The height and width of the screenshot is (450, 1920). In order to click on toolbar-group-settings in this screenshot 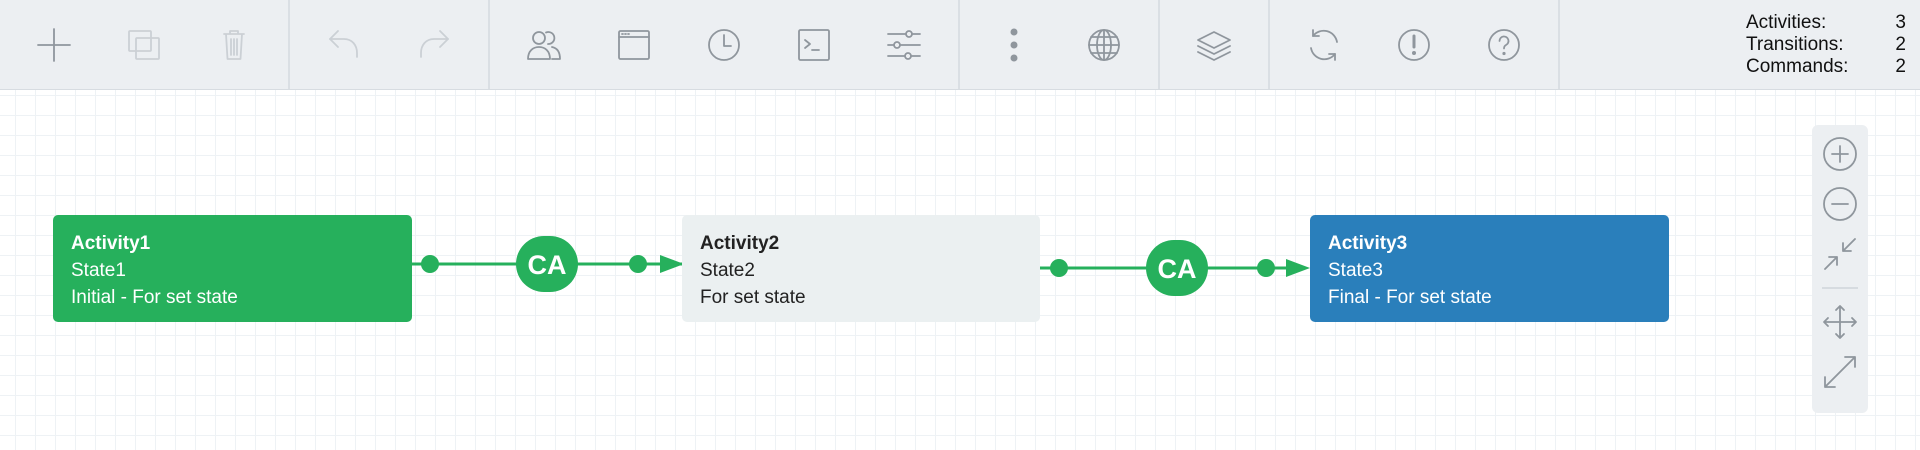, I will do `click(725, 44)`.